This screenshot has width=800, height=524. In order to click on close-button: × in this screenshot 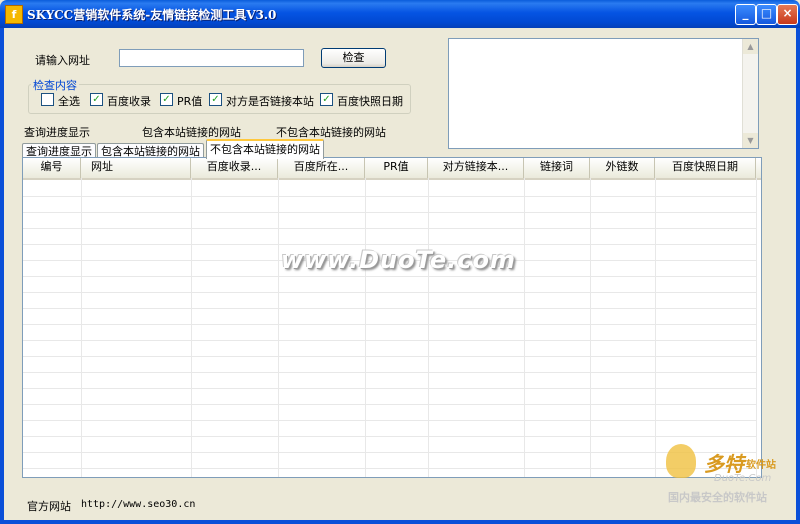, I will do `click(787, 14)`.